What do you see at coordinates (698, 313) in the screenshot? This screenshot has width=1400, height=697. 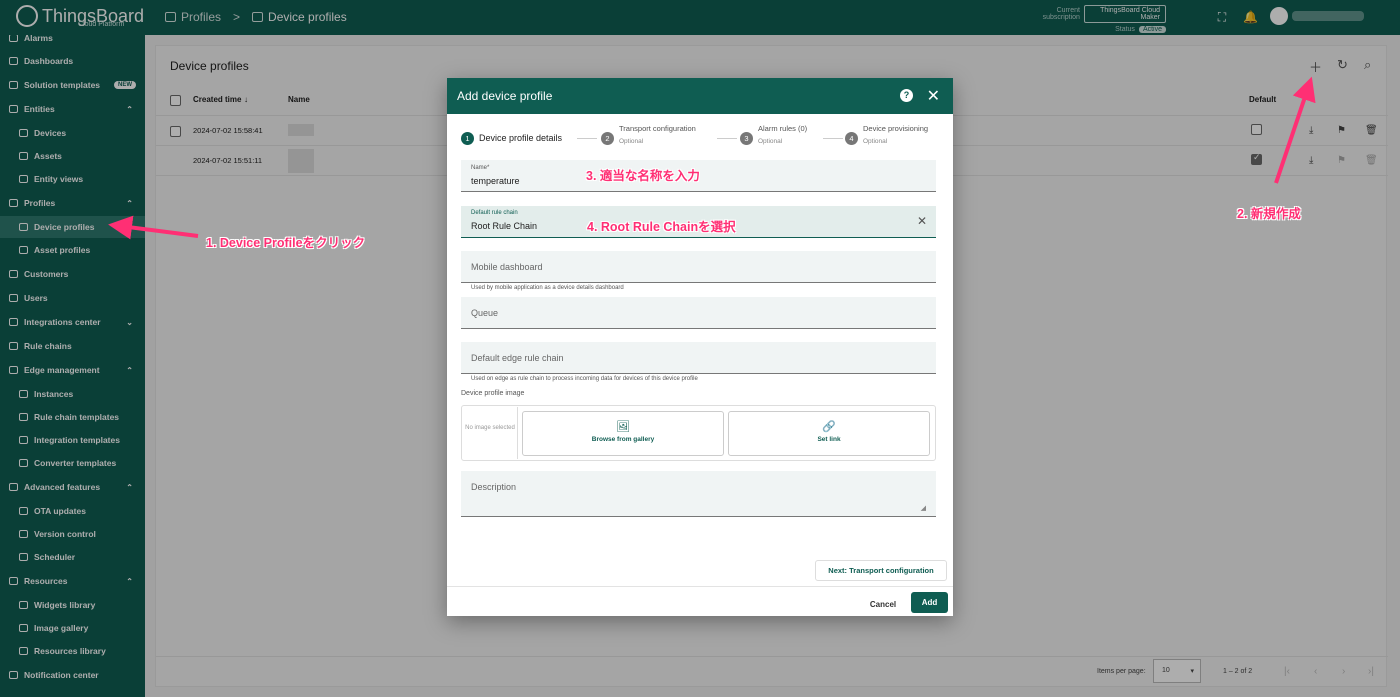 I see `queue-field: Queue` at bounding box center [698, 313].